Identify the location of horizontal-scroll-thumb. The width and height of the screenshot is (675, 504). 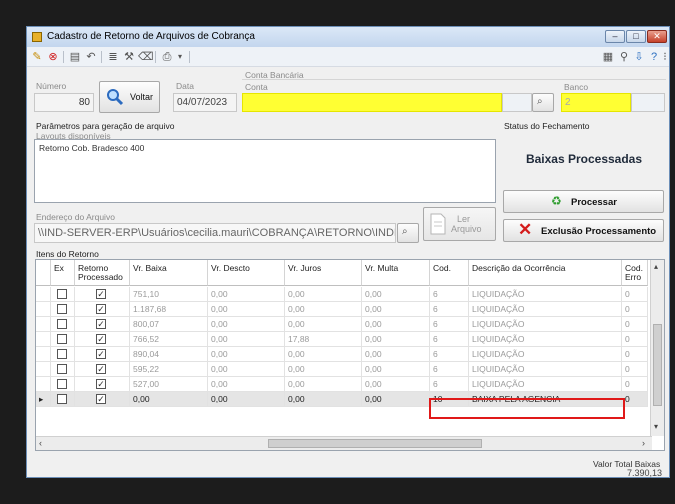
(375, 443).